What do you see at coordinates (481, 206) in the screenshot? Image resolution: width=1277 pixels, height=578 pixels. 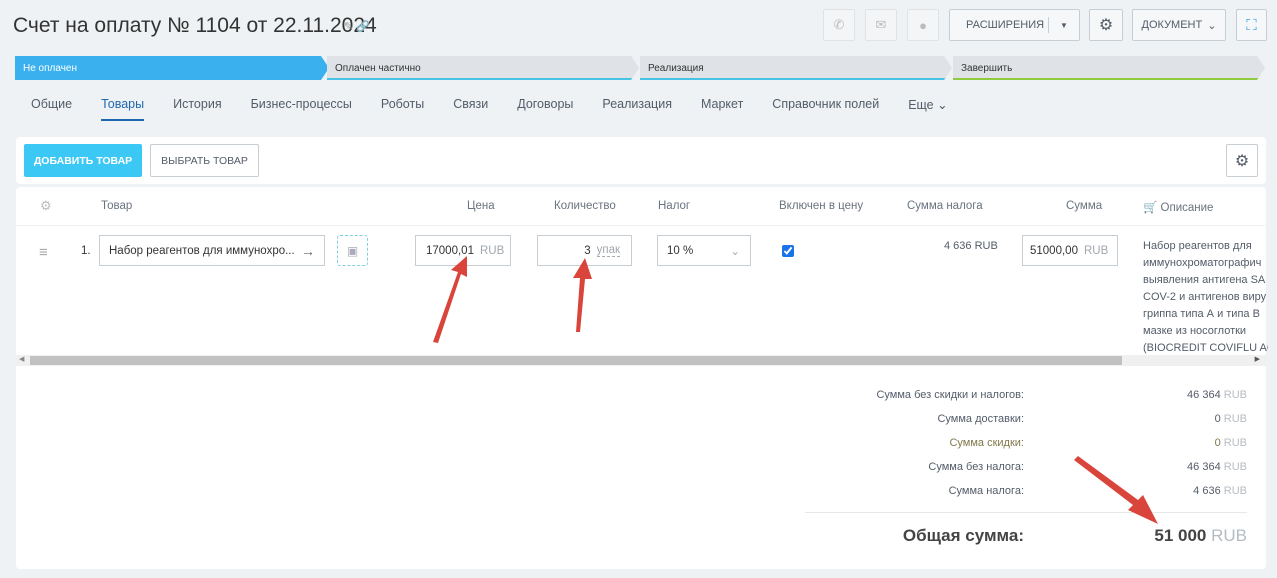 I see `header-price: Цена` at bounding box center [481, 206].